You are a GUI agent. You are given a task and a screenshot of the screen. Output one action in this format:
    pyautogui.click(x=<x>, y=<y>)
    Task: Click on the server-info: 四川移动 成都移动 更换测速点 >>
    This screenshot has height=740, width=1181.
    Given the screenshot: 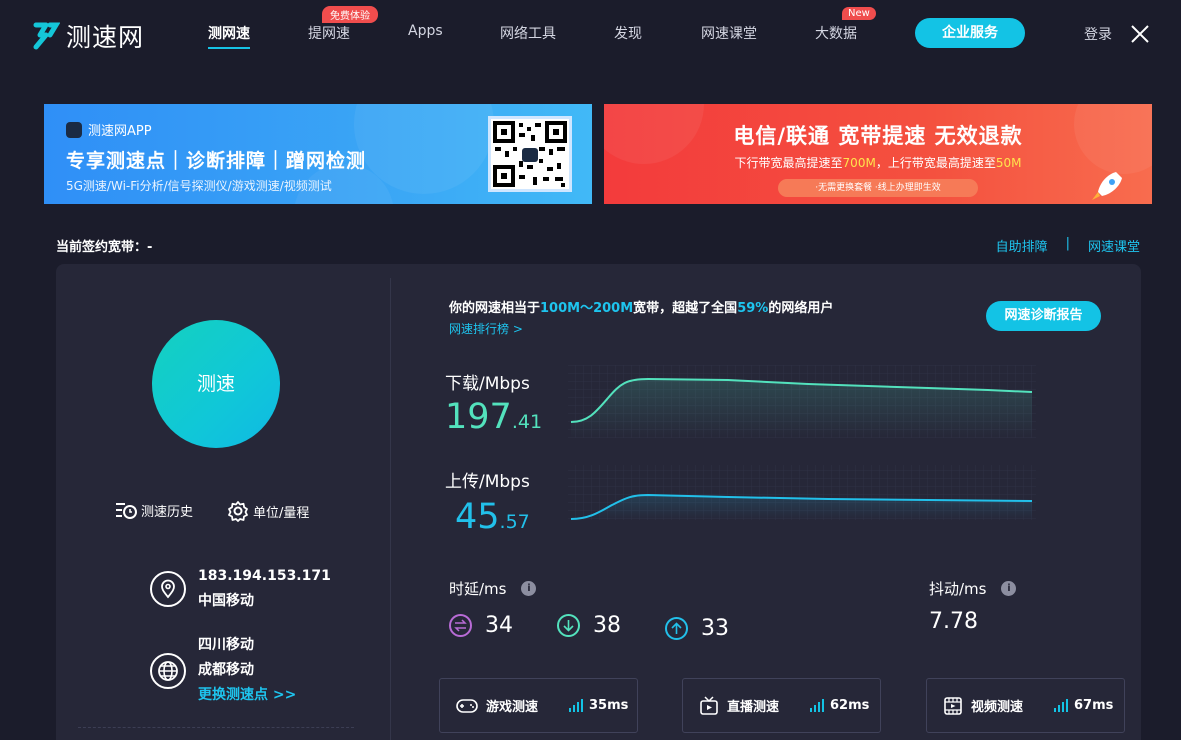 What is the action you would take?
    pyautogui.click(x=223, y=670)
    